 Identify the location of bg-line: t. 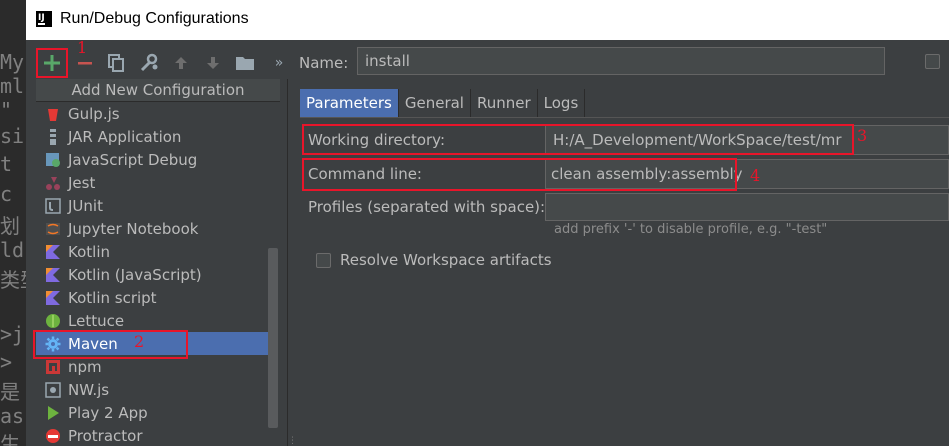
(6, 164).